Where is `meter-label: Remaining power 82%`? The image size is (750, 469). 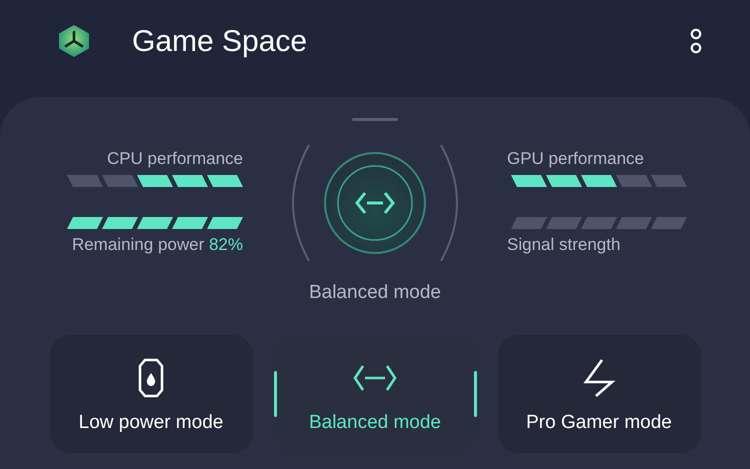 meter-label: Remaining power 82% is located at coordinates (157, 245).